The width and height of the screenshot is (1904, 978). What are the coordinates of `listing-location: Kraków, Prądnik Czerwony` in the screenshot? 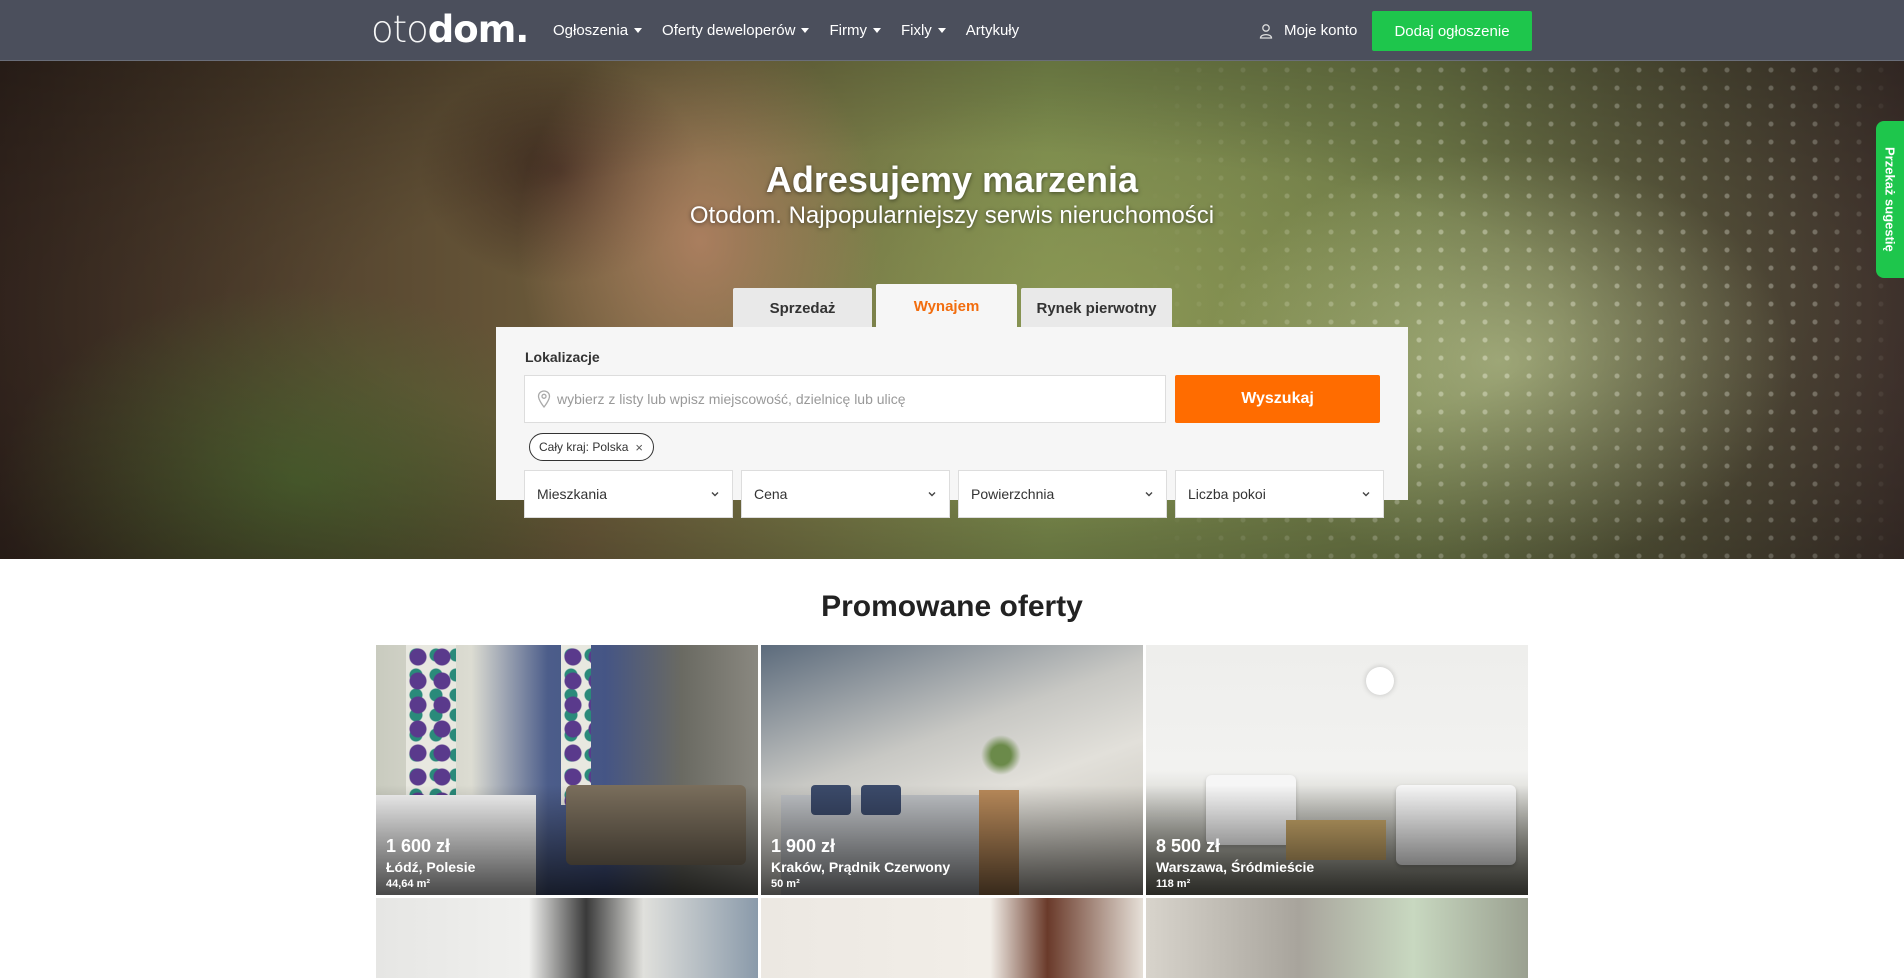 It's located at (861, 867).